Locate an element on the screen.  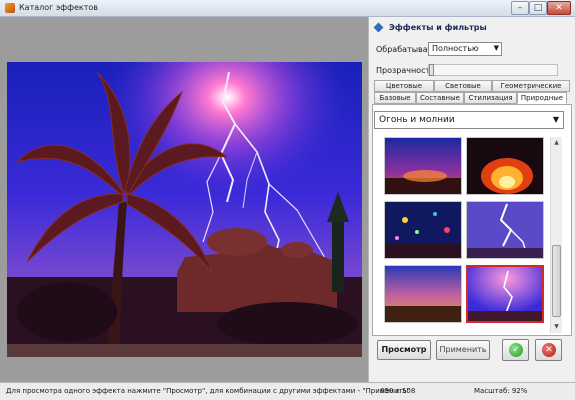
diamond-icon is located at coordinates (378, 27).